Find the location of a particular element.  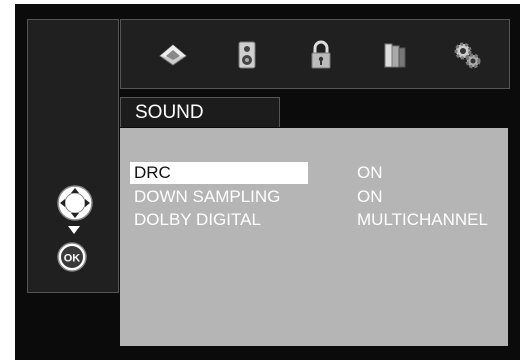

picture-icon is located at coordinates (173, 55).